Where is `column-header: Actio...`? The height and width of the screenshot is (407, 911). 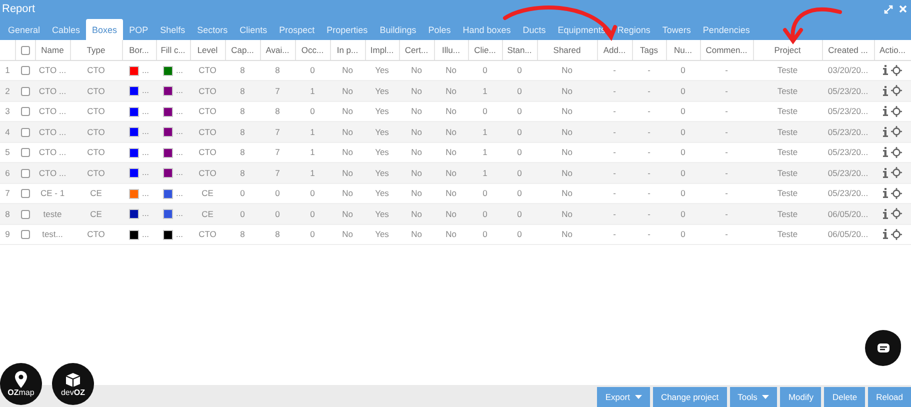 column-header: Actio... is located at coordinates (892, 50).